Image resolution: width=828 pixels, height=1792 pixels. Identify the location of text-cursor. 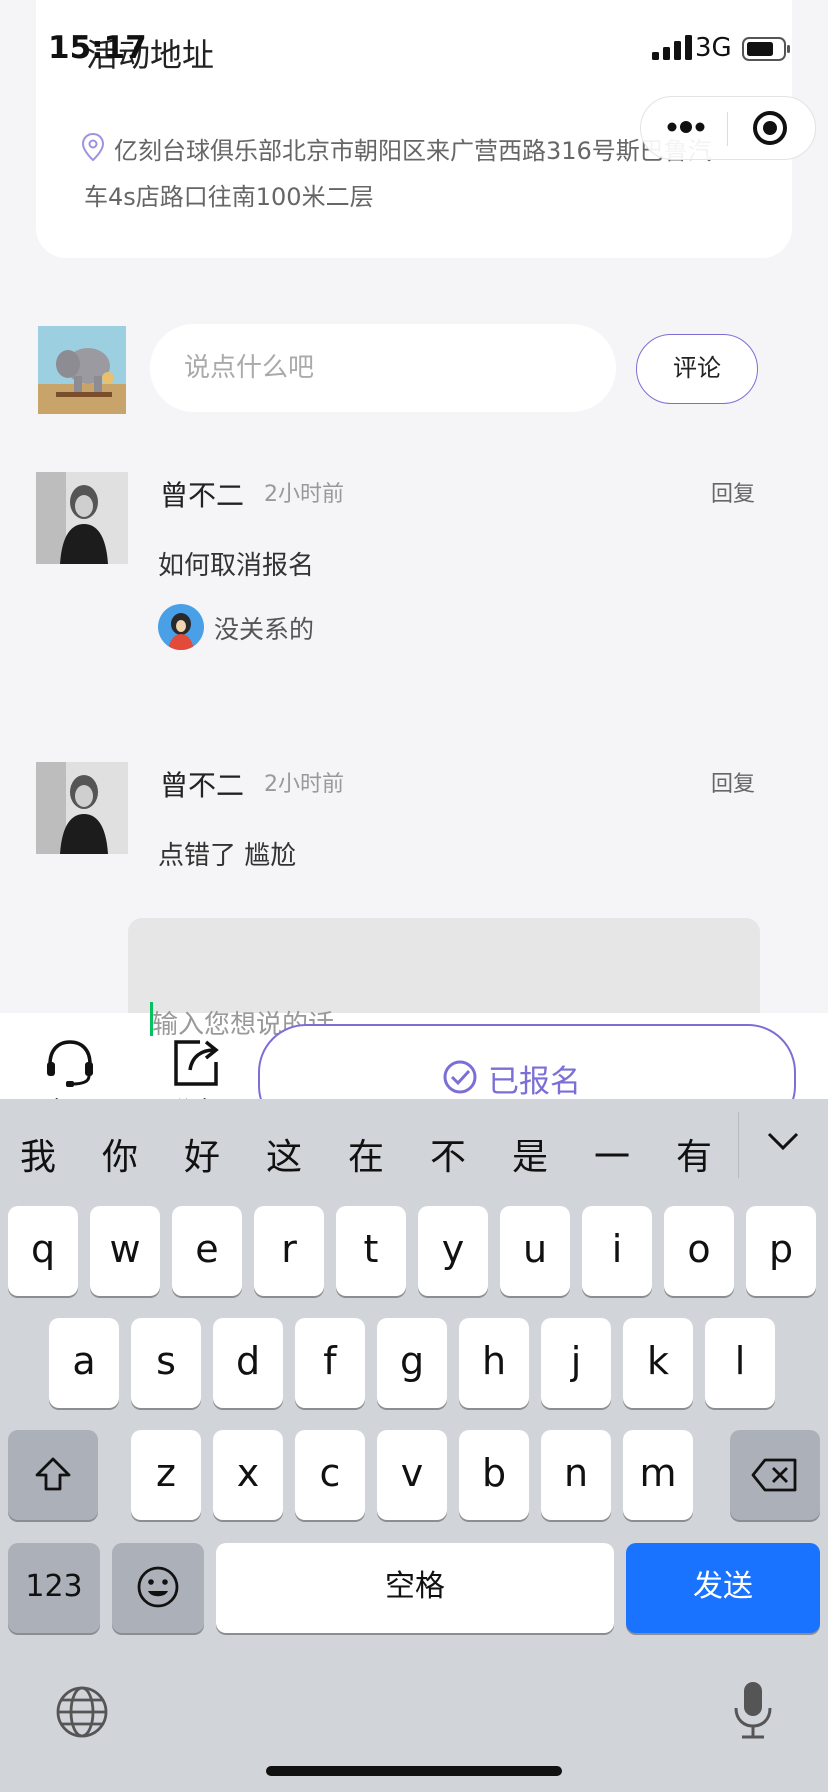
(151, 1019).